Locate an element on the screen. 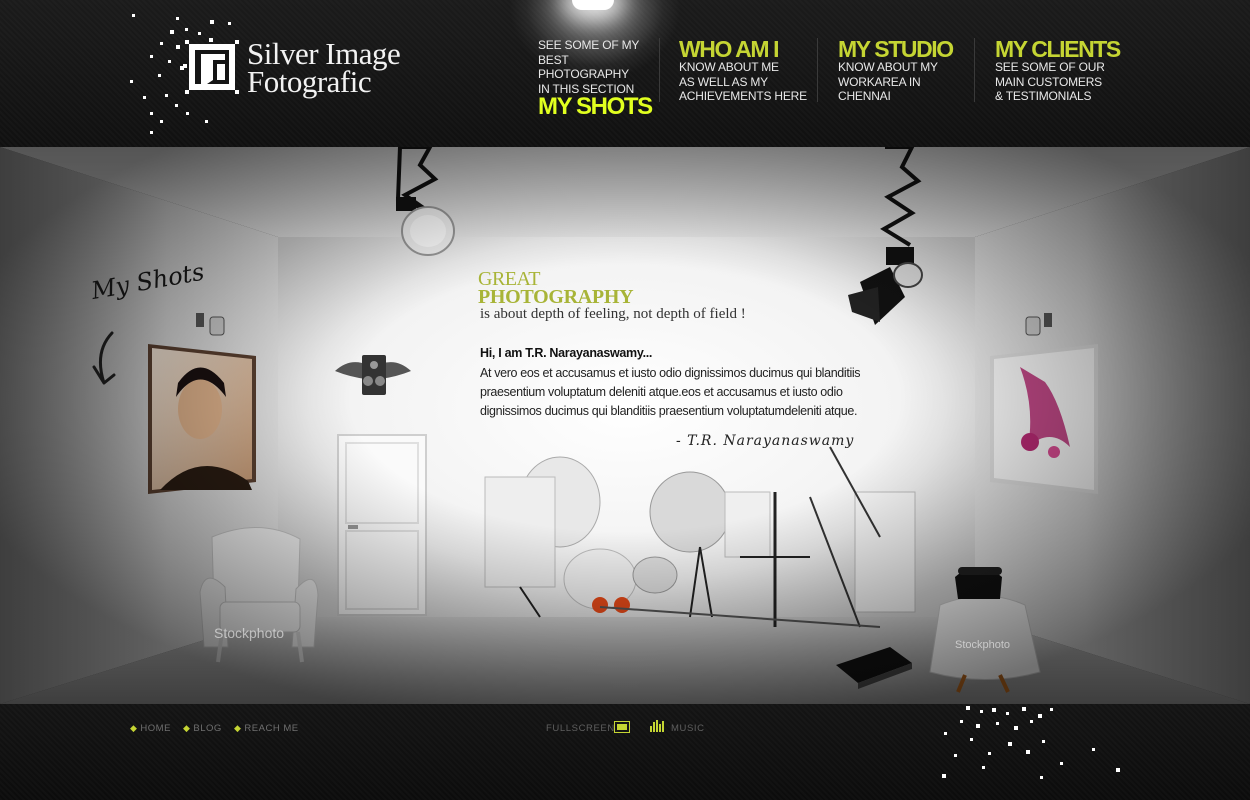 This screenshot has height=800, width=1250. footer-link-reach-me: ◆ REACH ME is located at coordinates (266, 728).